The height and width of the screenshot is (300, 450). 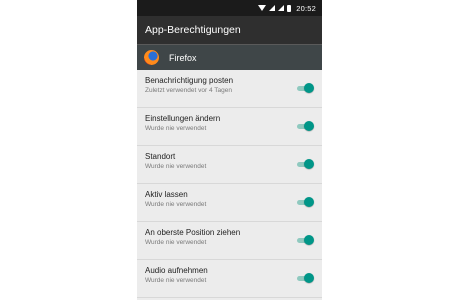 What do you see at coordinates (229, 279) in the screenshot?
I see `permission-row-record-audio: Audio aufnehmen Wurde nie verwendet` at bounding box center [229, 279].